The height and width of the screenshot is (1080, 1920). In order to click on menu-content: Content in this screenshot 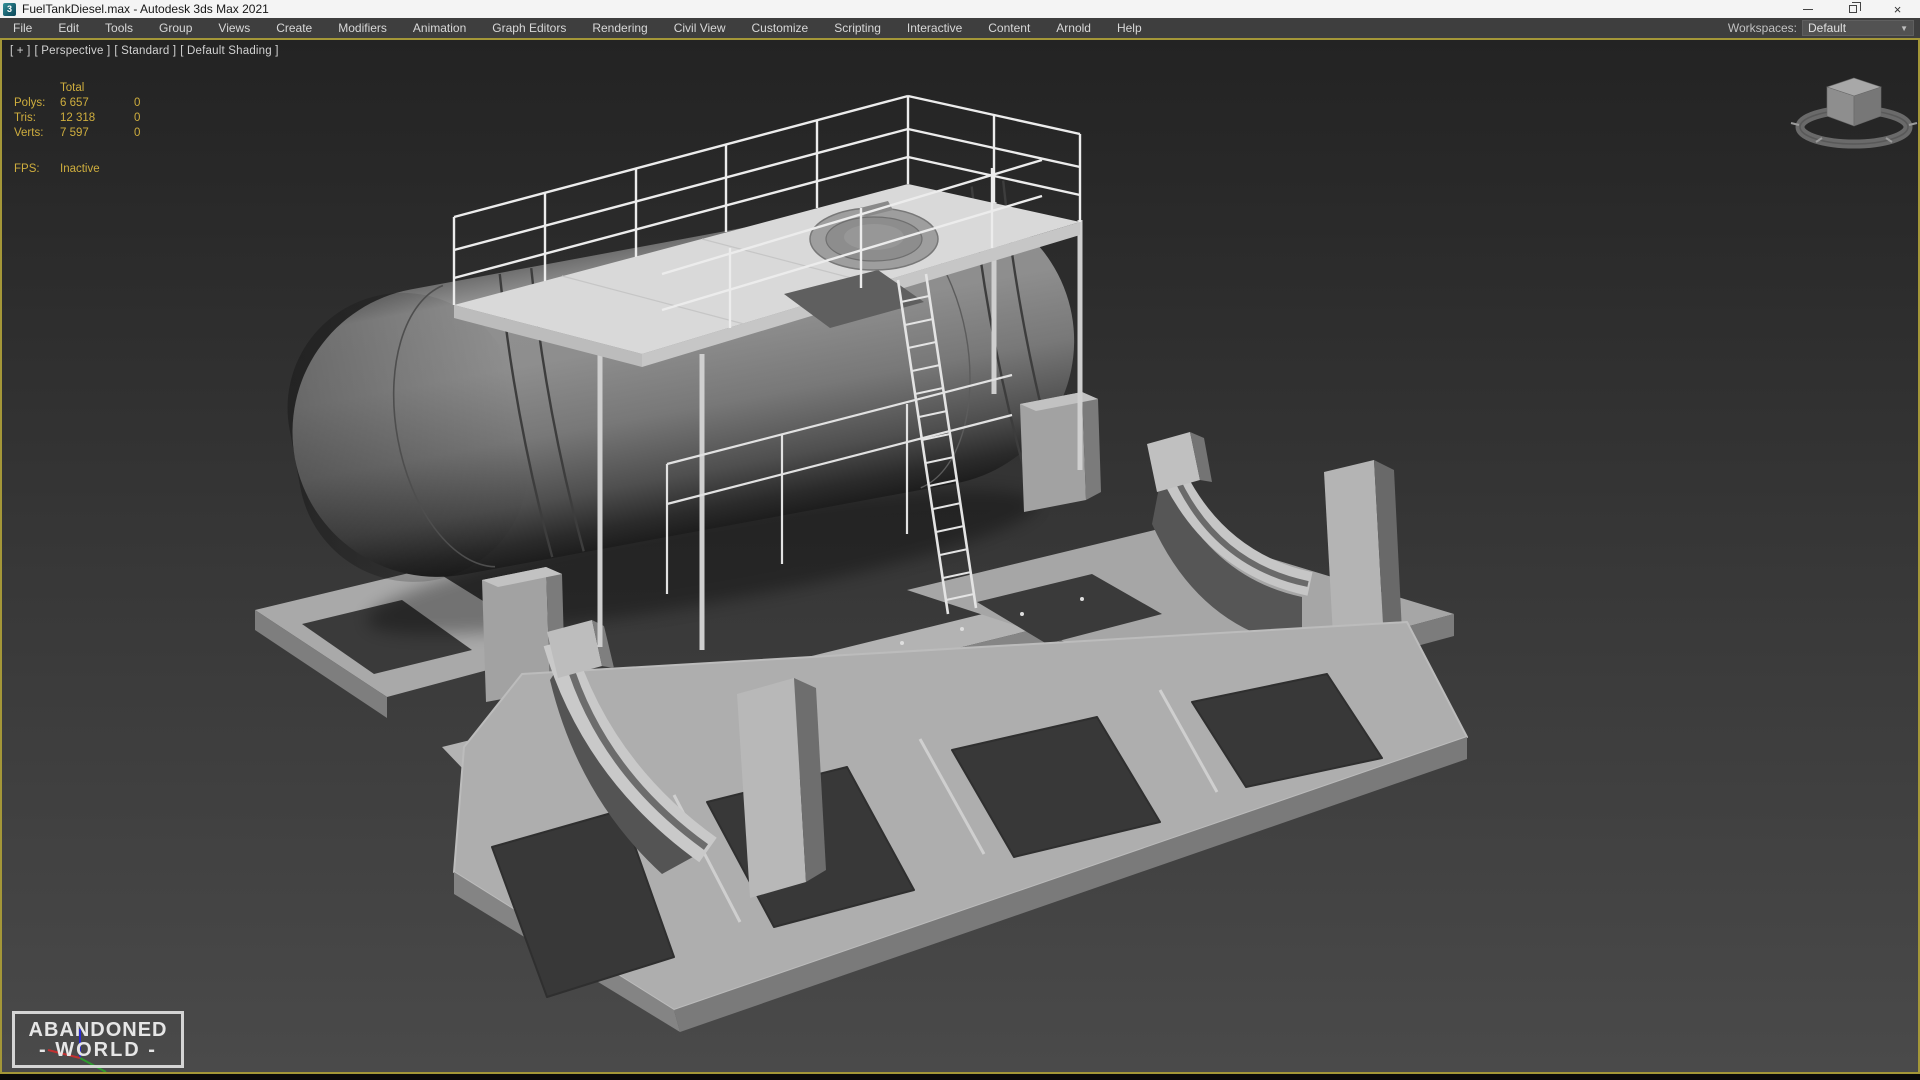, I will do `click(1009, 28)`.